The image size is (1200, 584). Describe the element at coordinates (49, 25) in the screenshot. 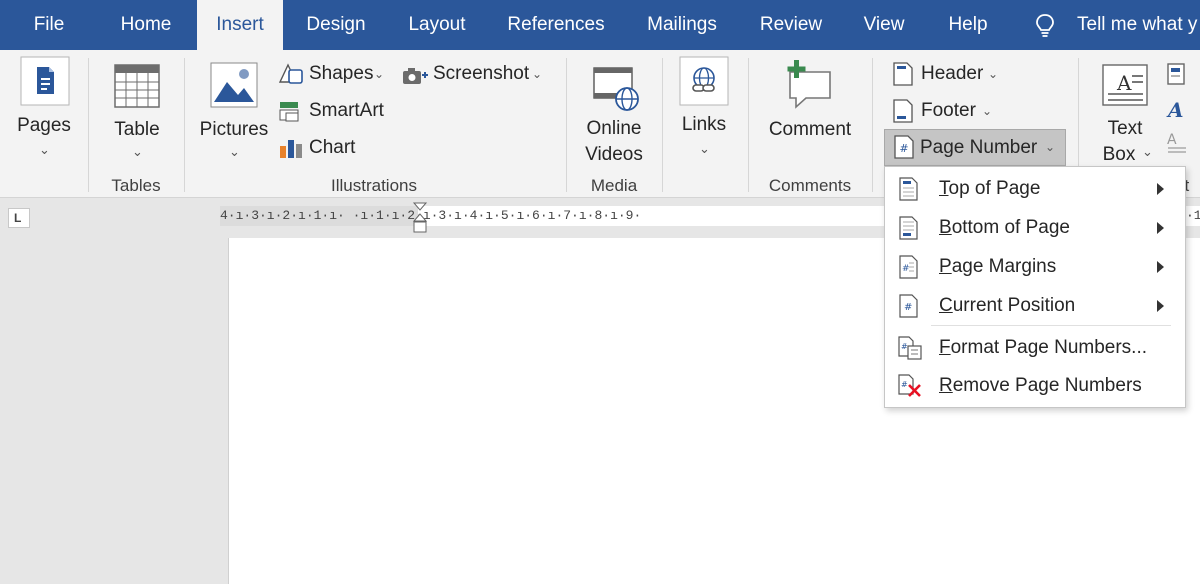

I see `tab-file: File` at that location.